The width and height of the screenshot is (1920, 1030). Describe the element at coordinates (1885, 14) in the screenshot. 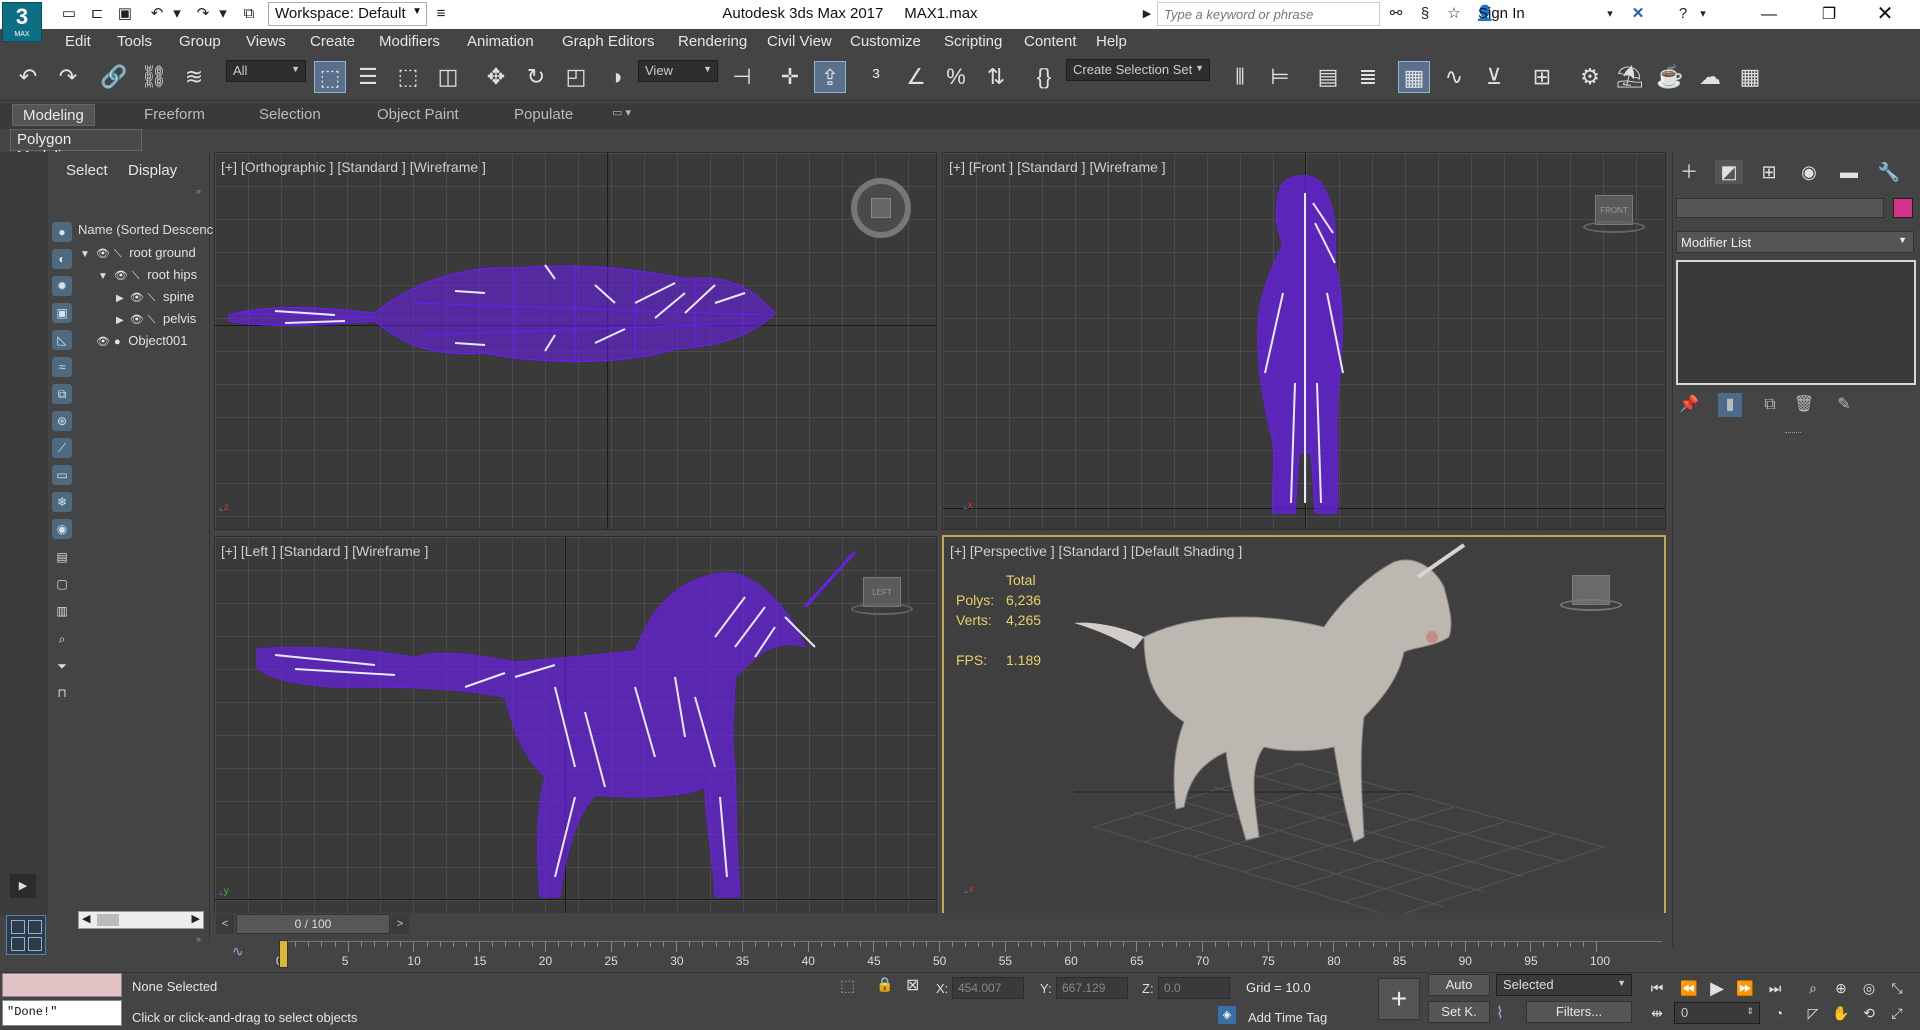

I see `close-window-icon: ✕` at that location.